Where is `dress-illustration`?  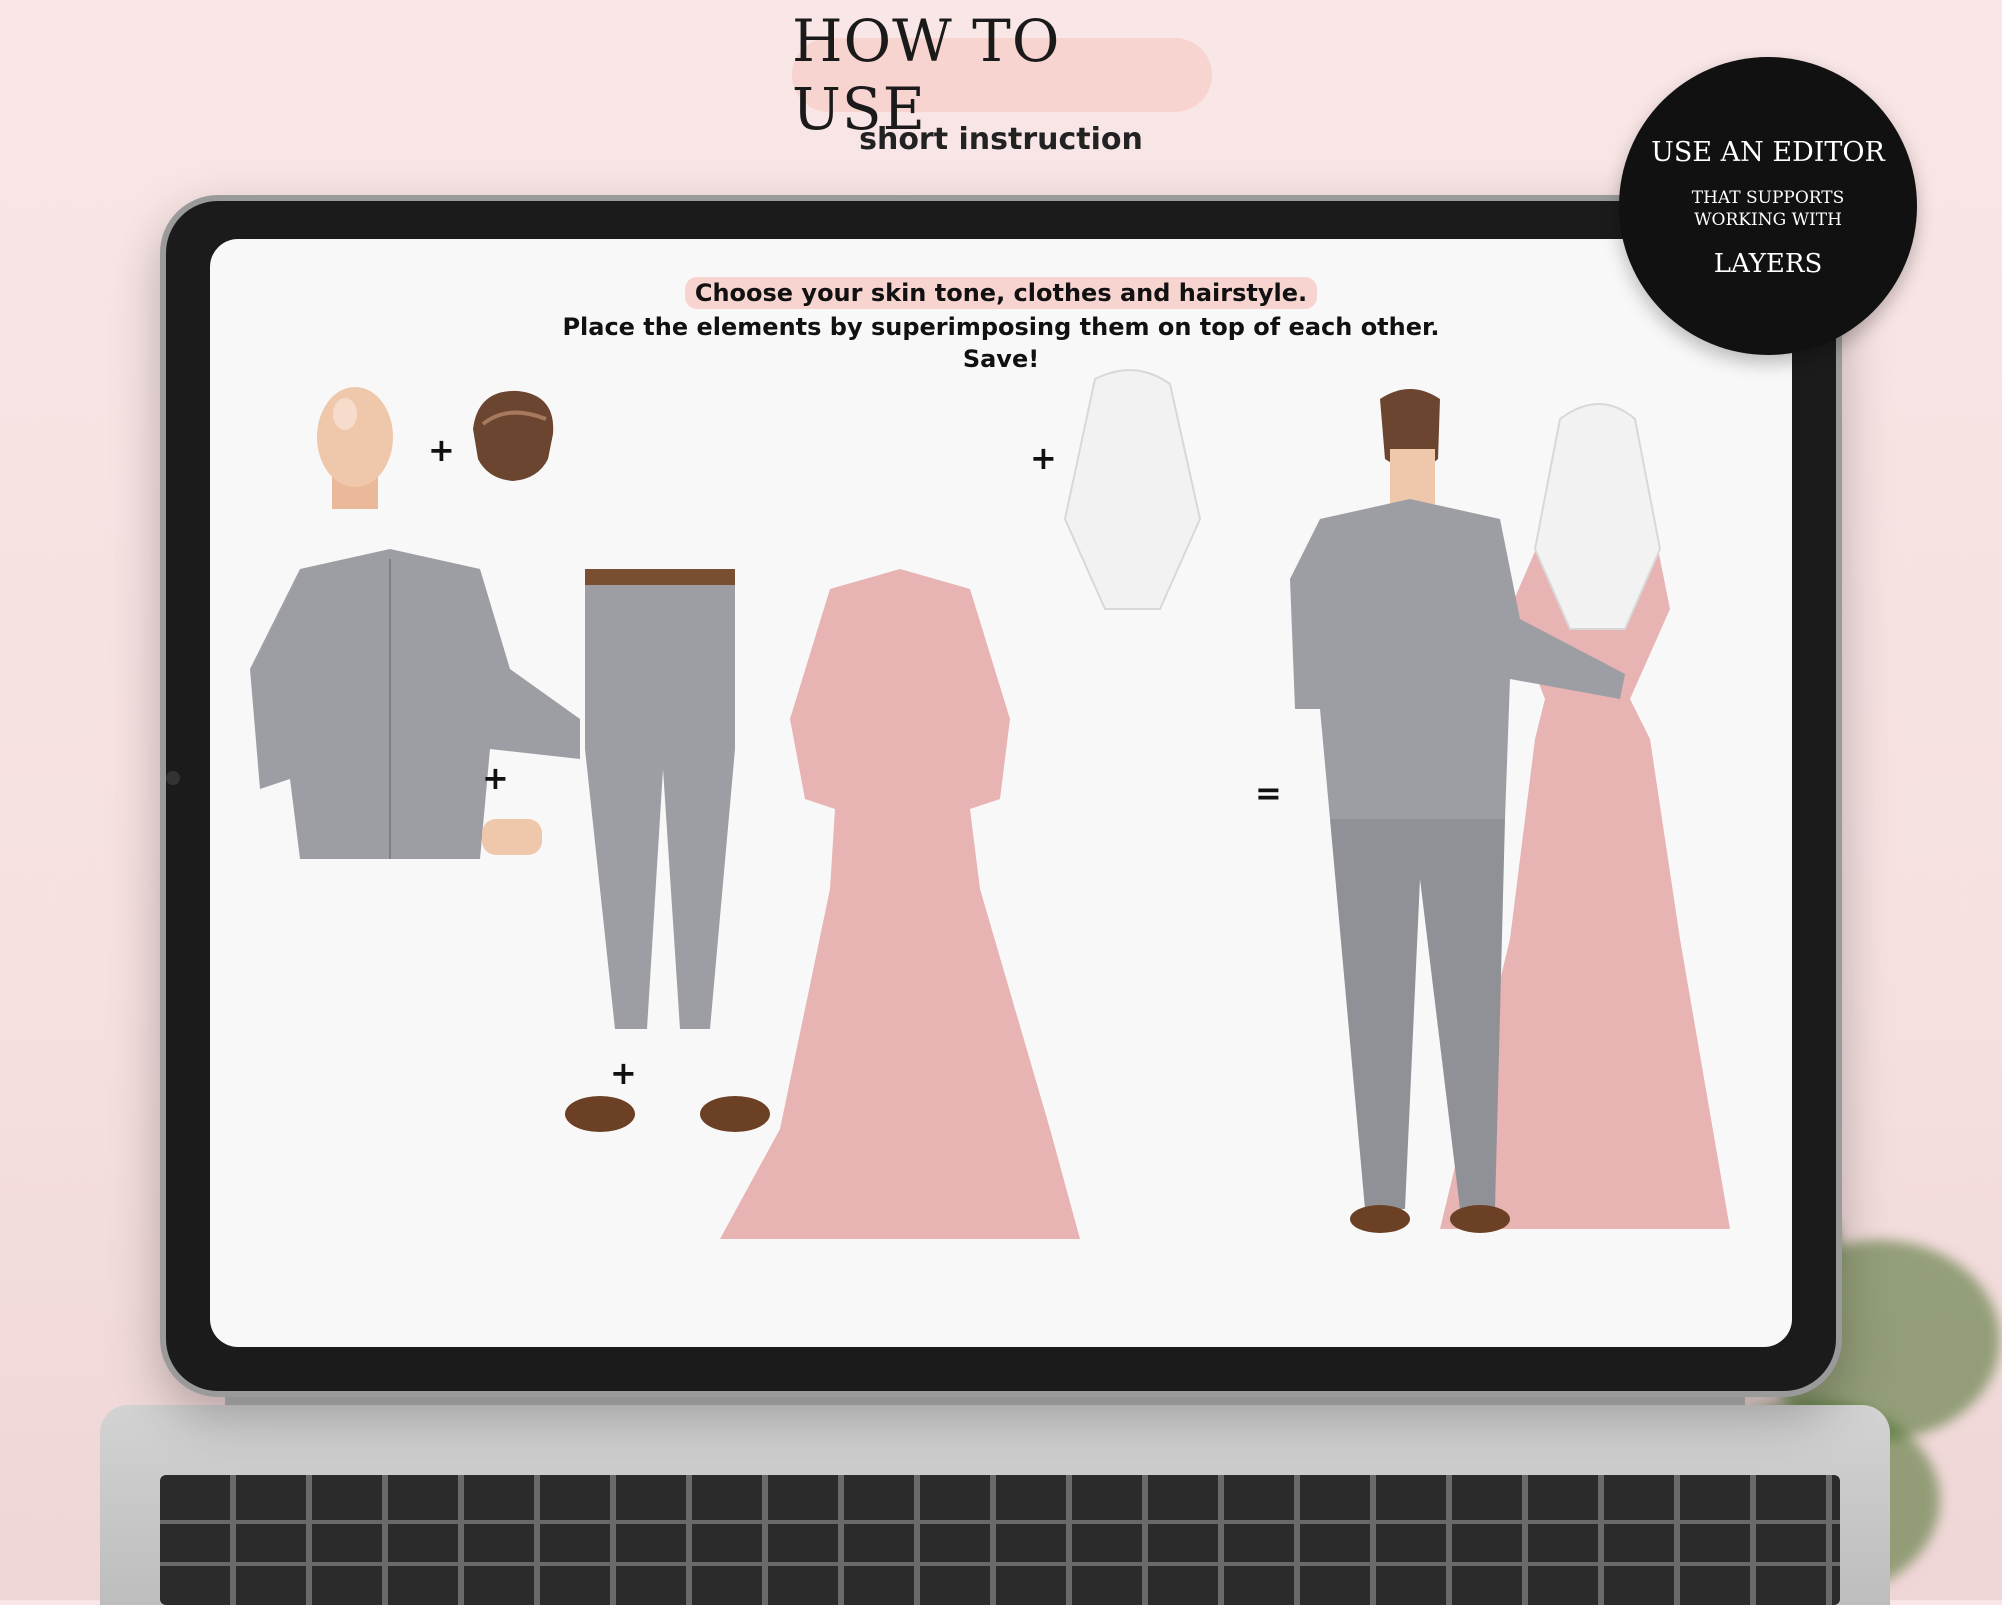
dress-illustration is located at coordinates (900, 904).